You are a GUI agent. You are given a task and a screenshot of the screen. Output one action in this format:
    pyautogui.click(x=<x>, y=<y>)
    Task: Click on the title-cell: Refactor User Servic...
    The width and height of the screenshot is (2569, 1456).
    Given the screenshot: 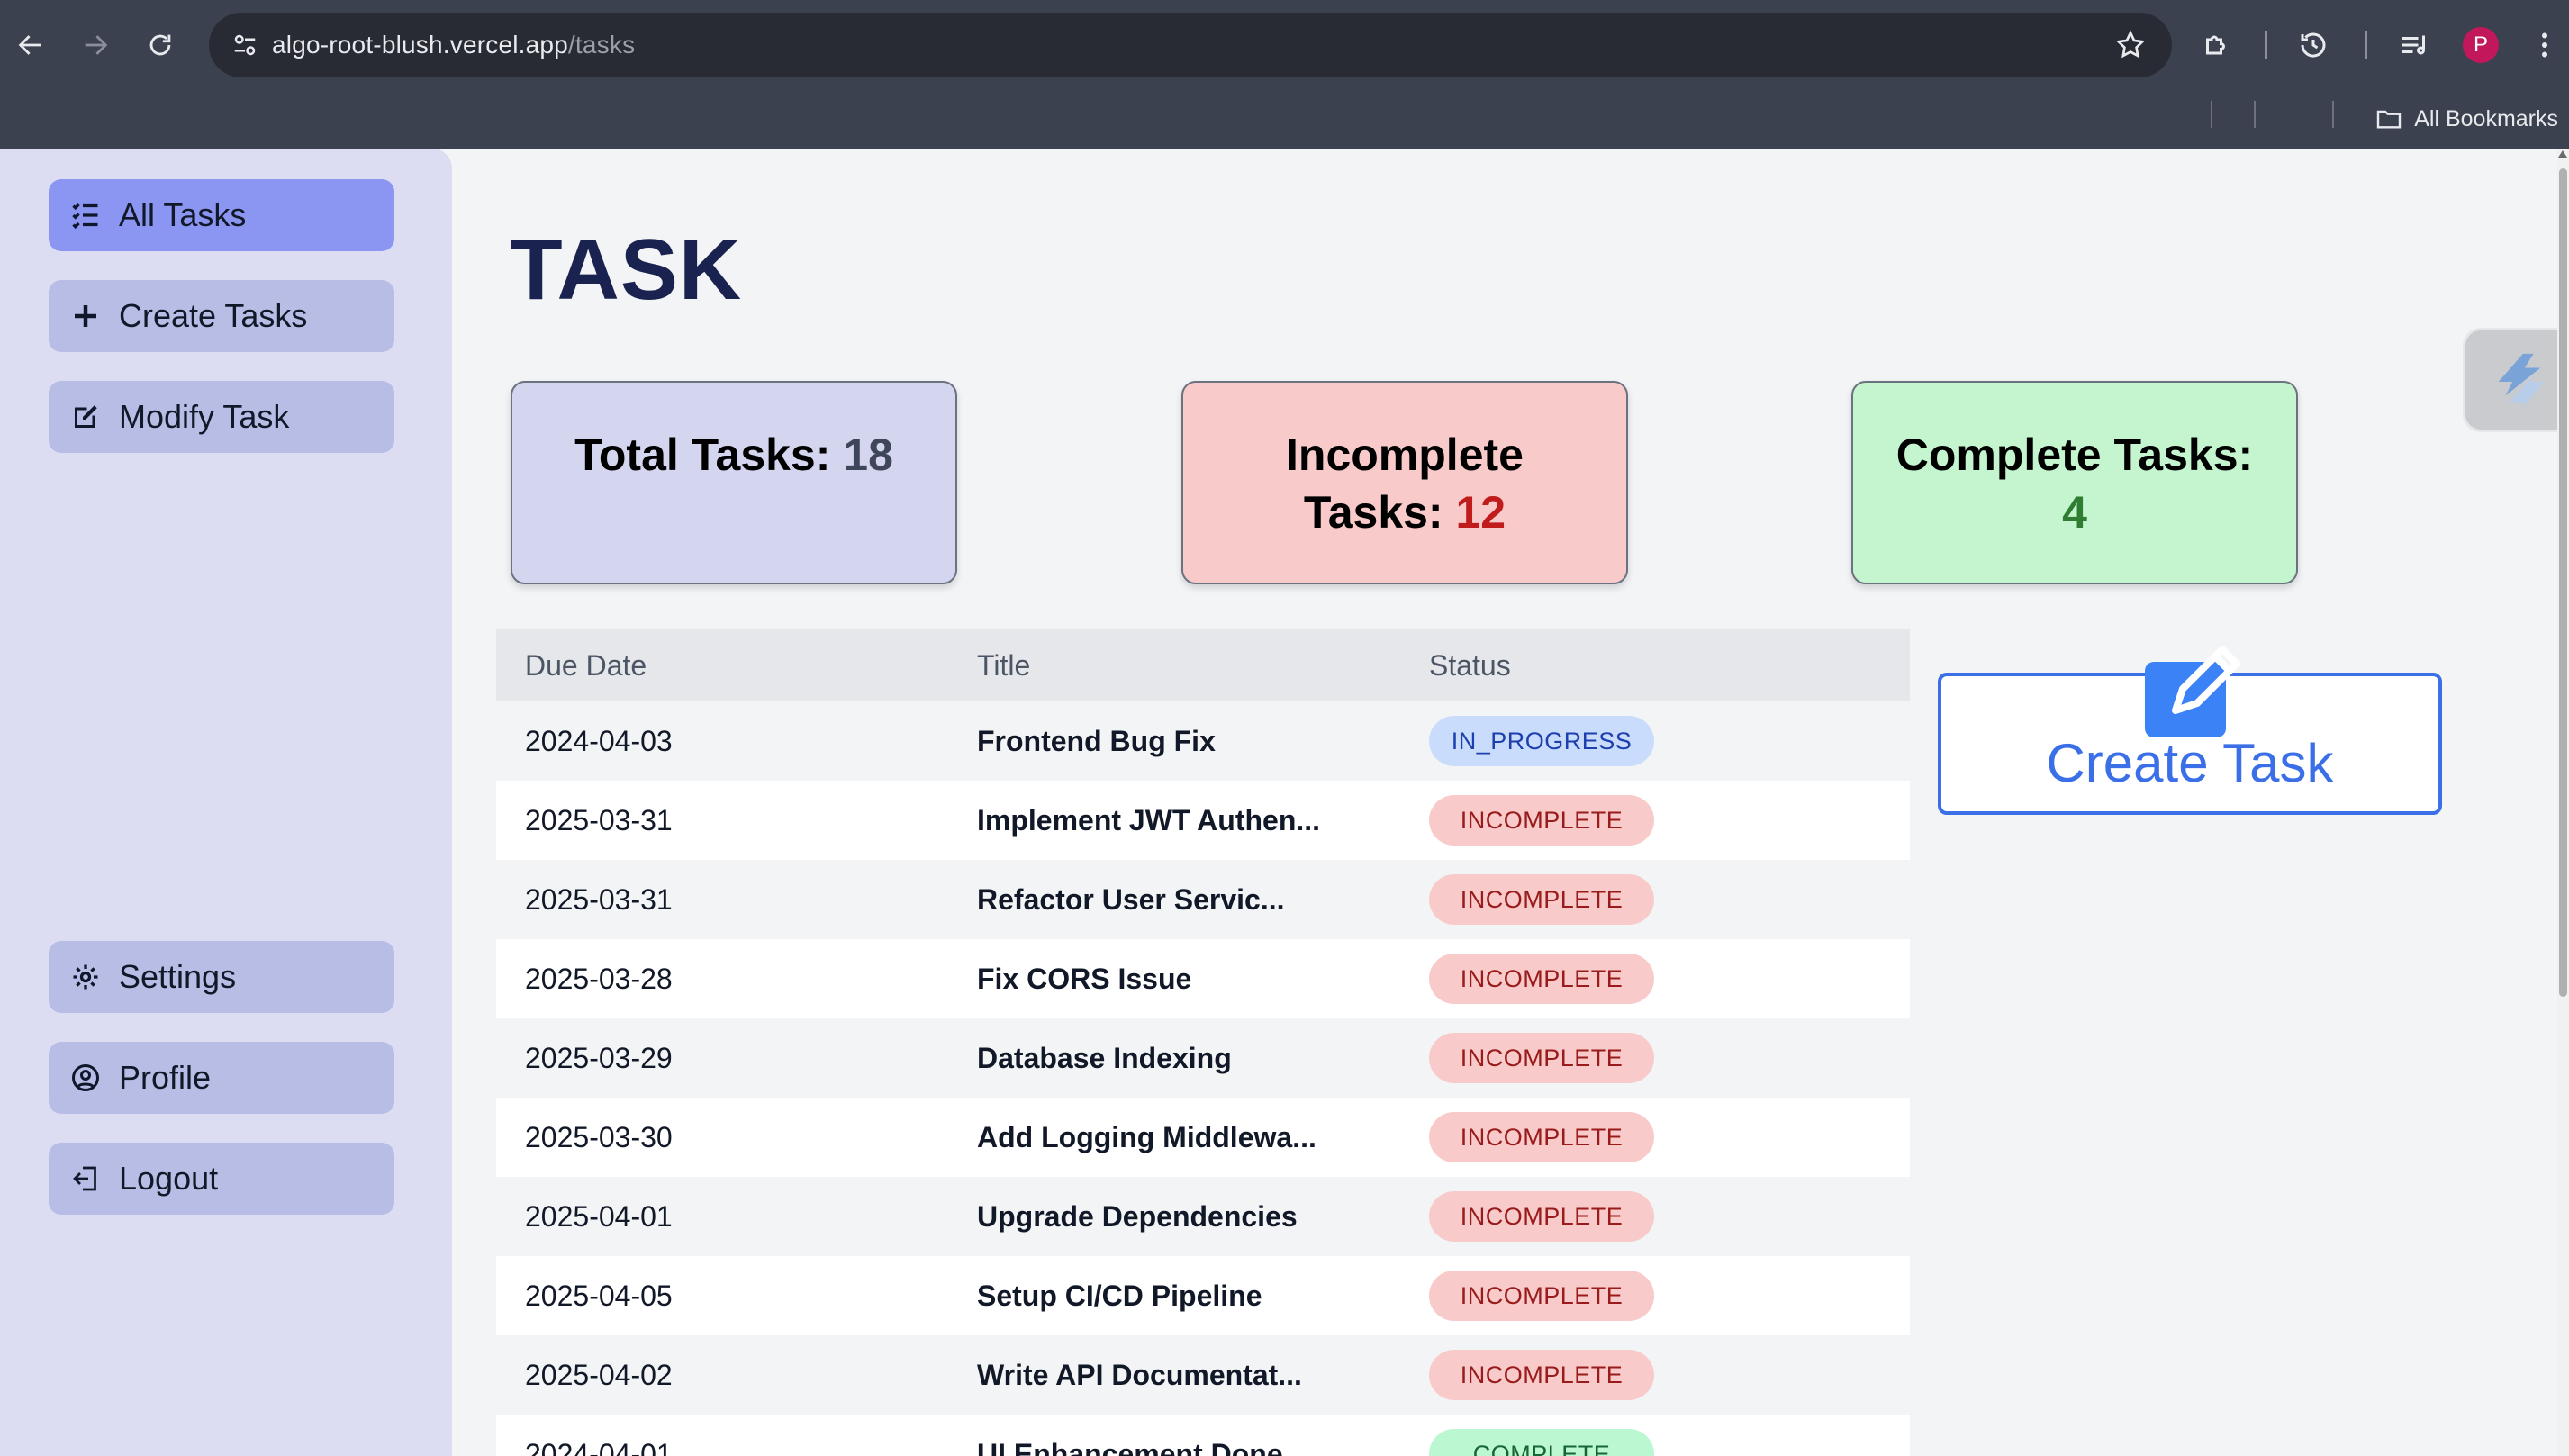 What is the action you would take?
    pyautogui.click(x=1131, y=899)
    